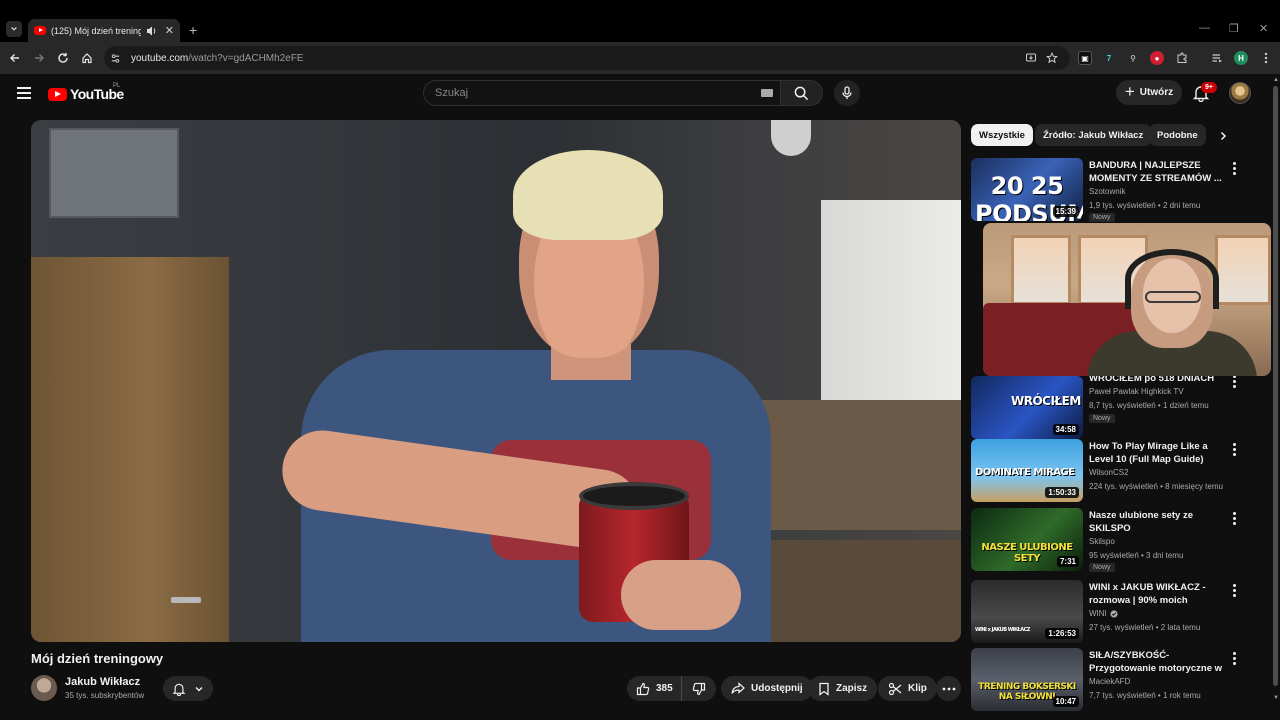 This screenshot has height=720, width=1280. I want to click on duration-badge: 1:26:53, so click(1062, 633).